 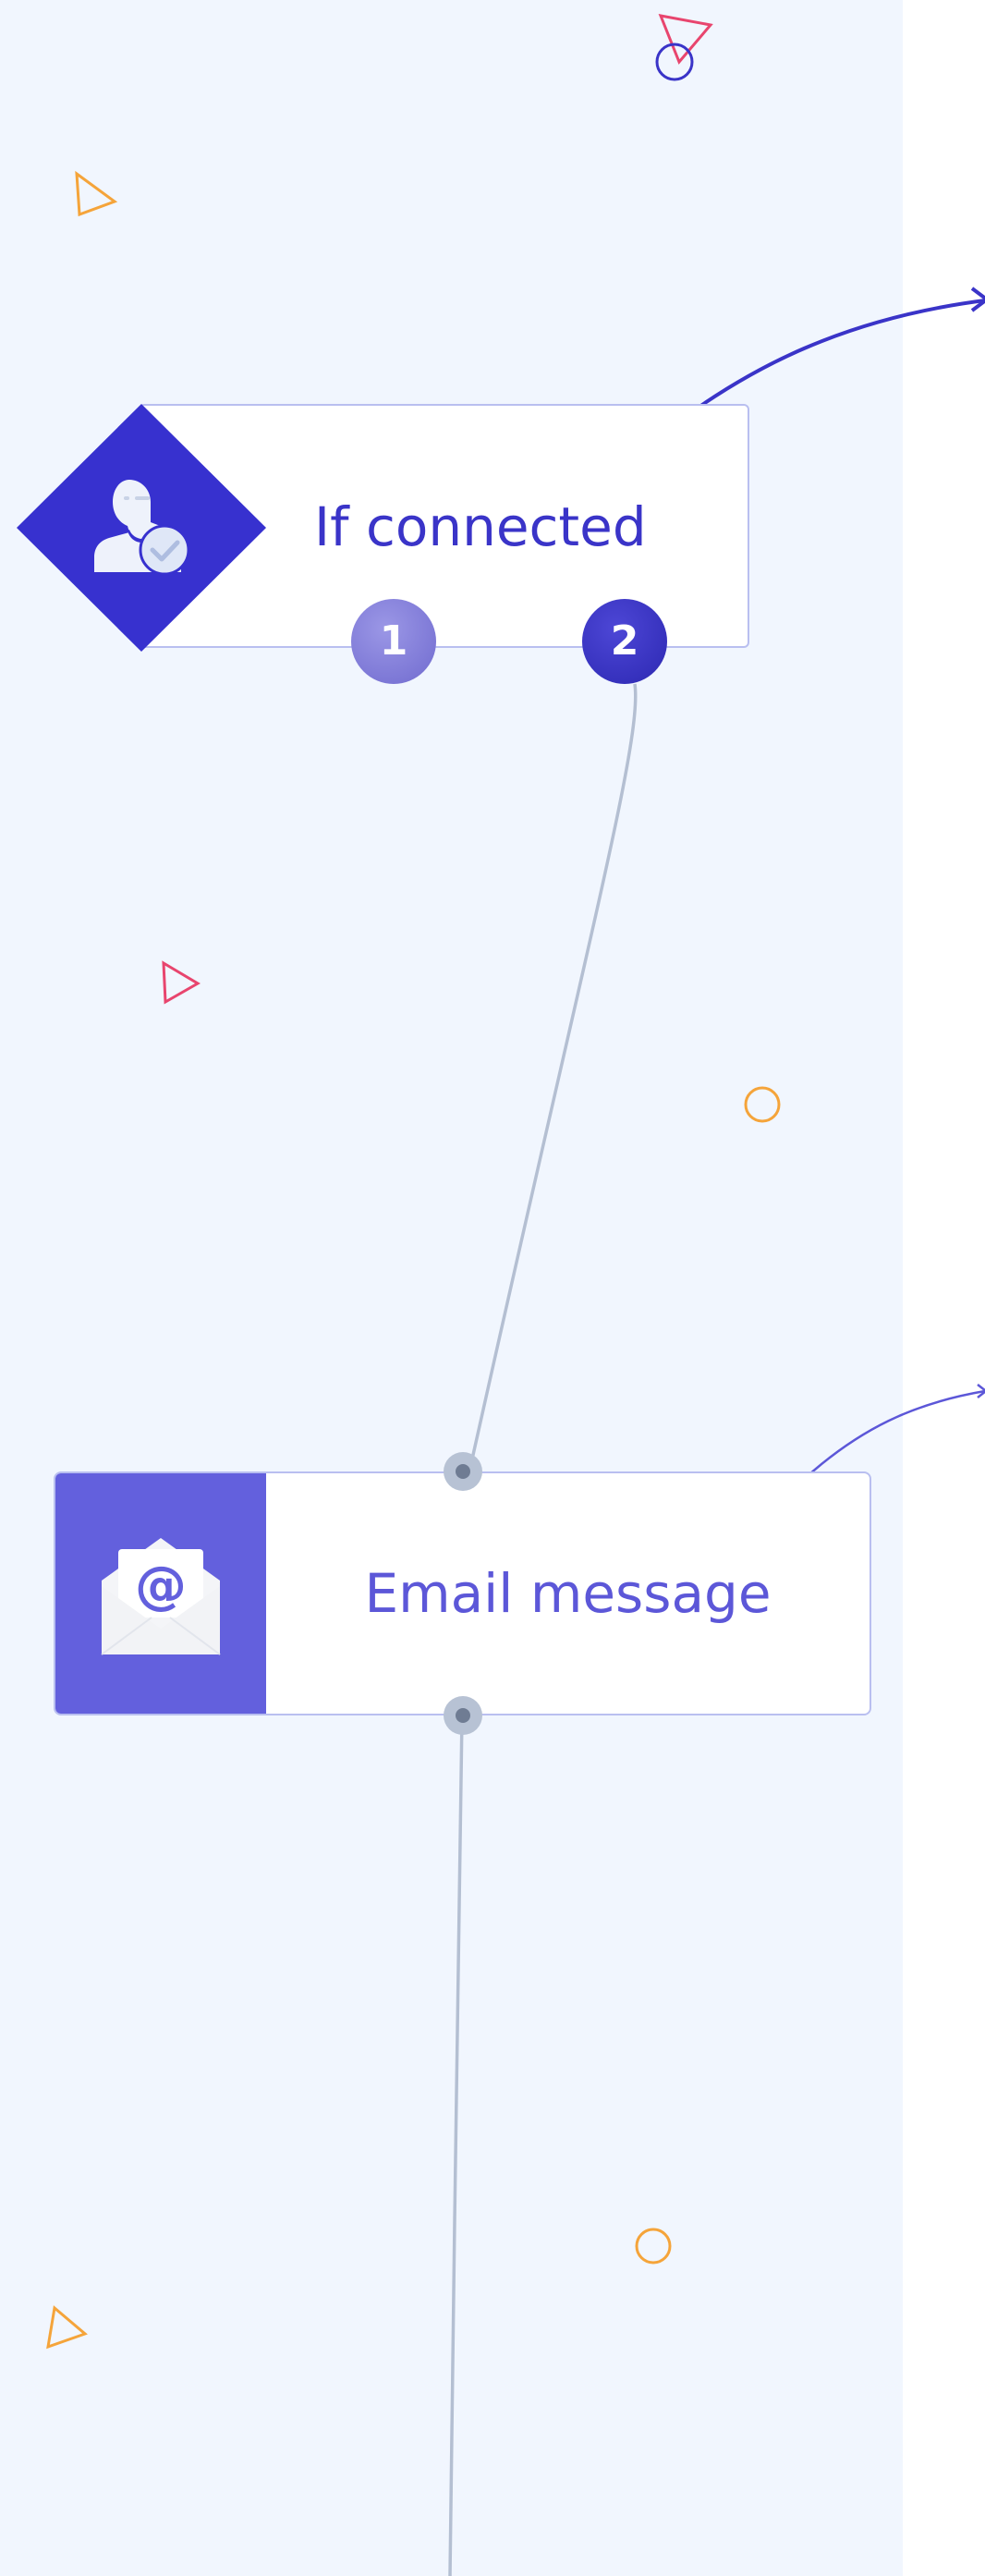 I want to click on condition-diamond, so click(x=141, y=528).